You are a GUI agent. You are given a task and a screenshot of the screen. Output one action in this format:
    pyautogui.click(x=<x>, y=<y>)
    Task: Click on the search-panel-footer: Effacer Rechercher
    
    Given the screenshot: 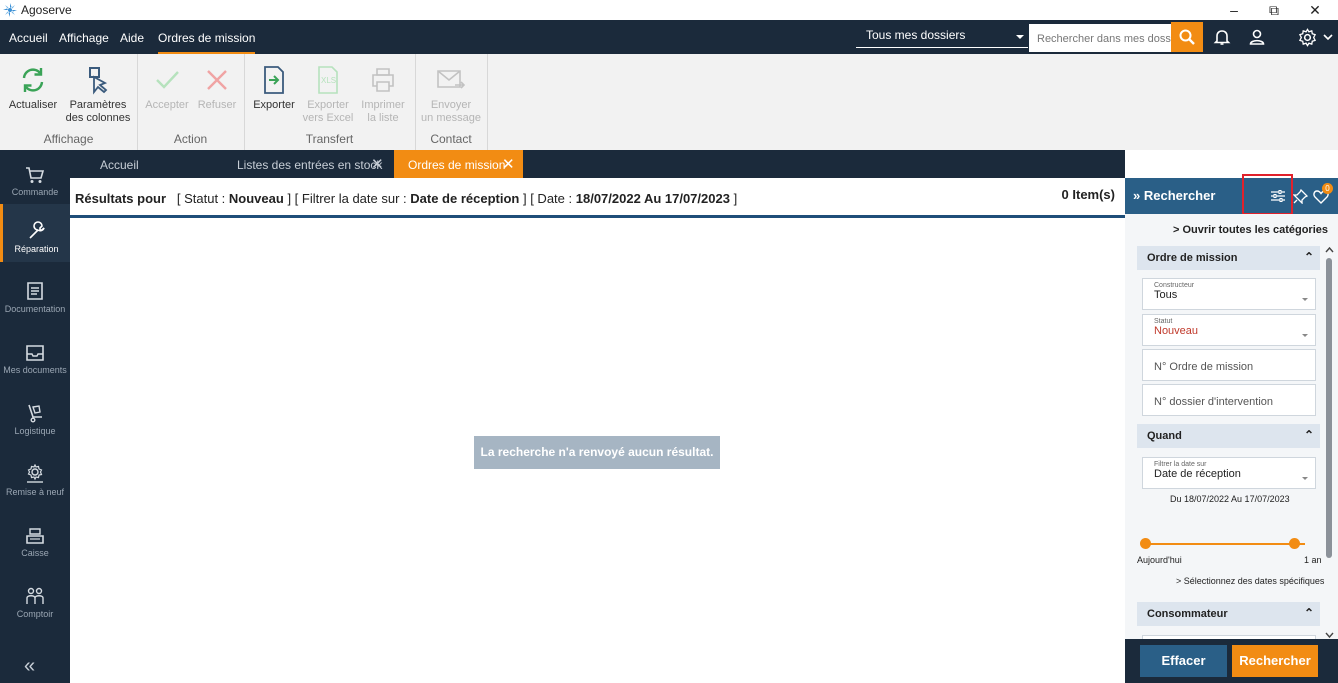 What is the action you would take?
    pyautogui.click(x=1231, y=661)
    